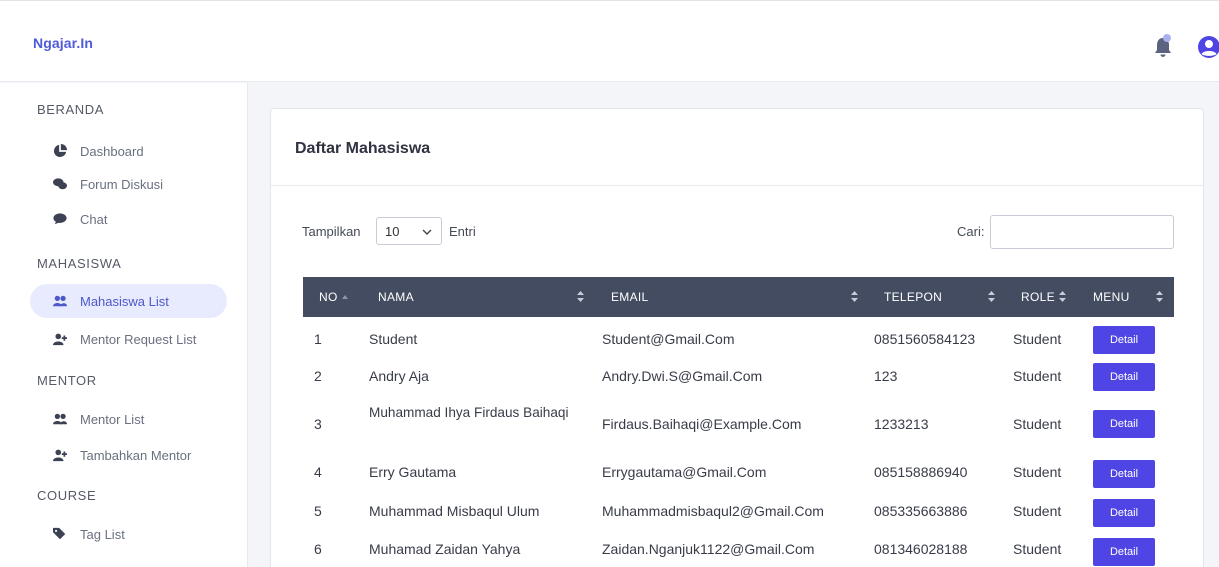 This screenshot has width=1219, height=567. Describe the element at coordinates (702, 424) in the screenshot. I see `cell-email: Firdaus.Baihaqi@Example.Com` at that location.